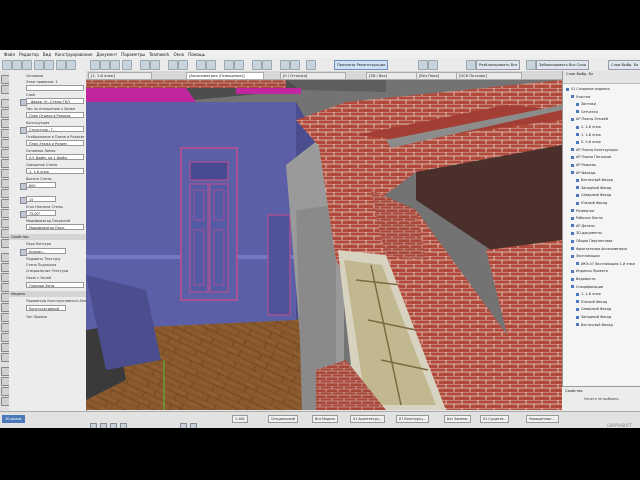 The image size is (640, 480). What do you see at coordinates (583, 165) in the screenshot?
I see `navigator-item: АР Разрезы` at bounding box center [583, 165].